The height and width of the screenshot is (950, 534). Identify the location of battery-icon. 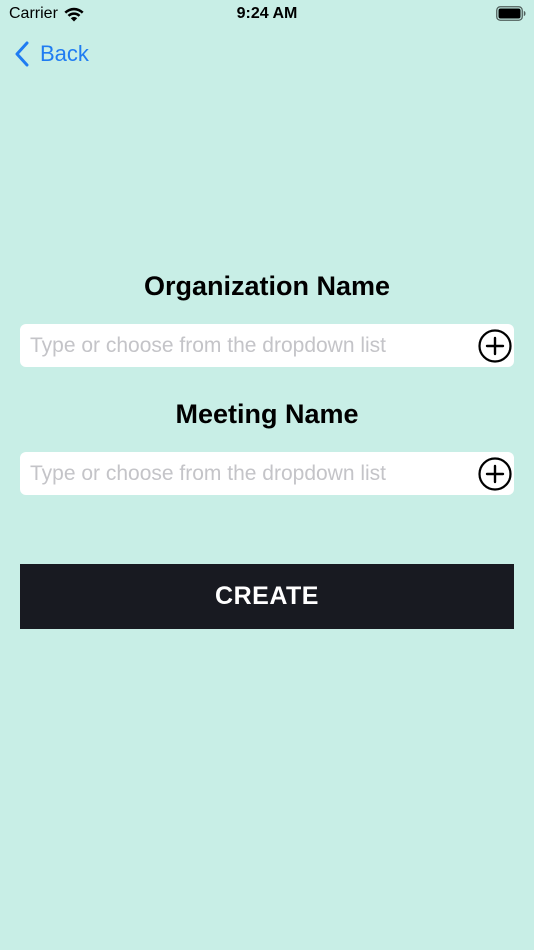
(511, 13).